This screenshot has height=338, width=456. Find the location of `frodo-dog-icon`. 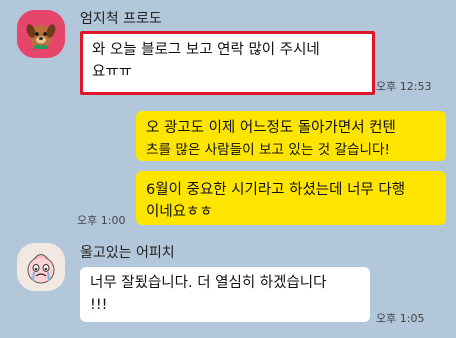

frodo-dog-icon is located at coordinates (41, 34).